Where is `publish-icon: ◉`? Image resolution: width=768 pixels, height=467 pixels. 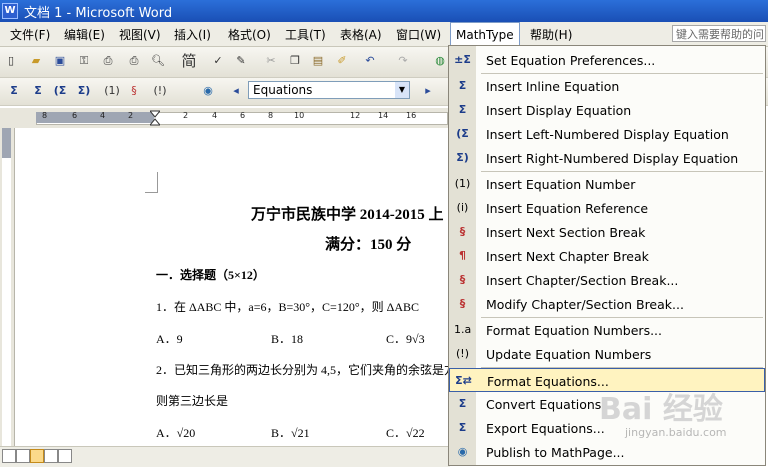 publish-icon: ◉ is located at coordinates (462, 451).